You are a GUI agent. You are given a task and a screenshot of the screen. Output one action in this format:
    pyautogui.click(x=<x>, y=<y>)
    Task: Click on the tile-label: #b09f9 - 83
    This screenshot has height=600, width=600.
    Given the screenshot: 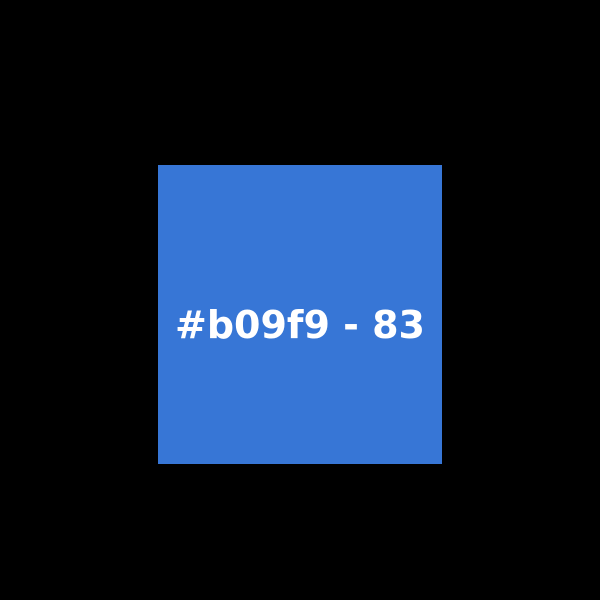 What is the action you would take?
    pyautogui.click(x=299, y=324)
    